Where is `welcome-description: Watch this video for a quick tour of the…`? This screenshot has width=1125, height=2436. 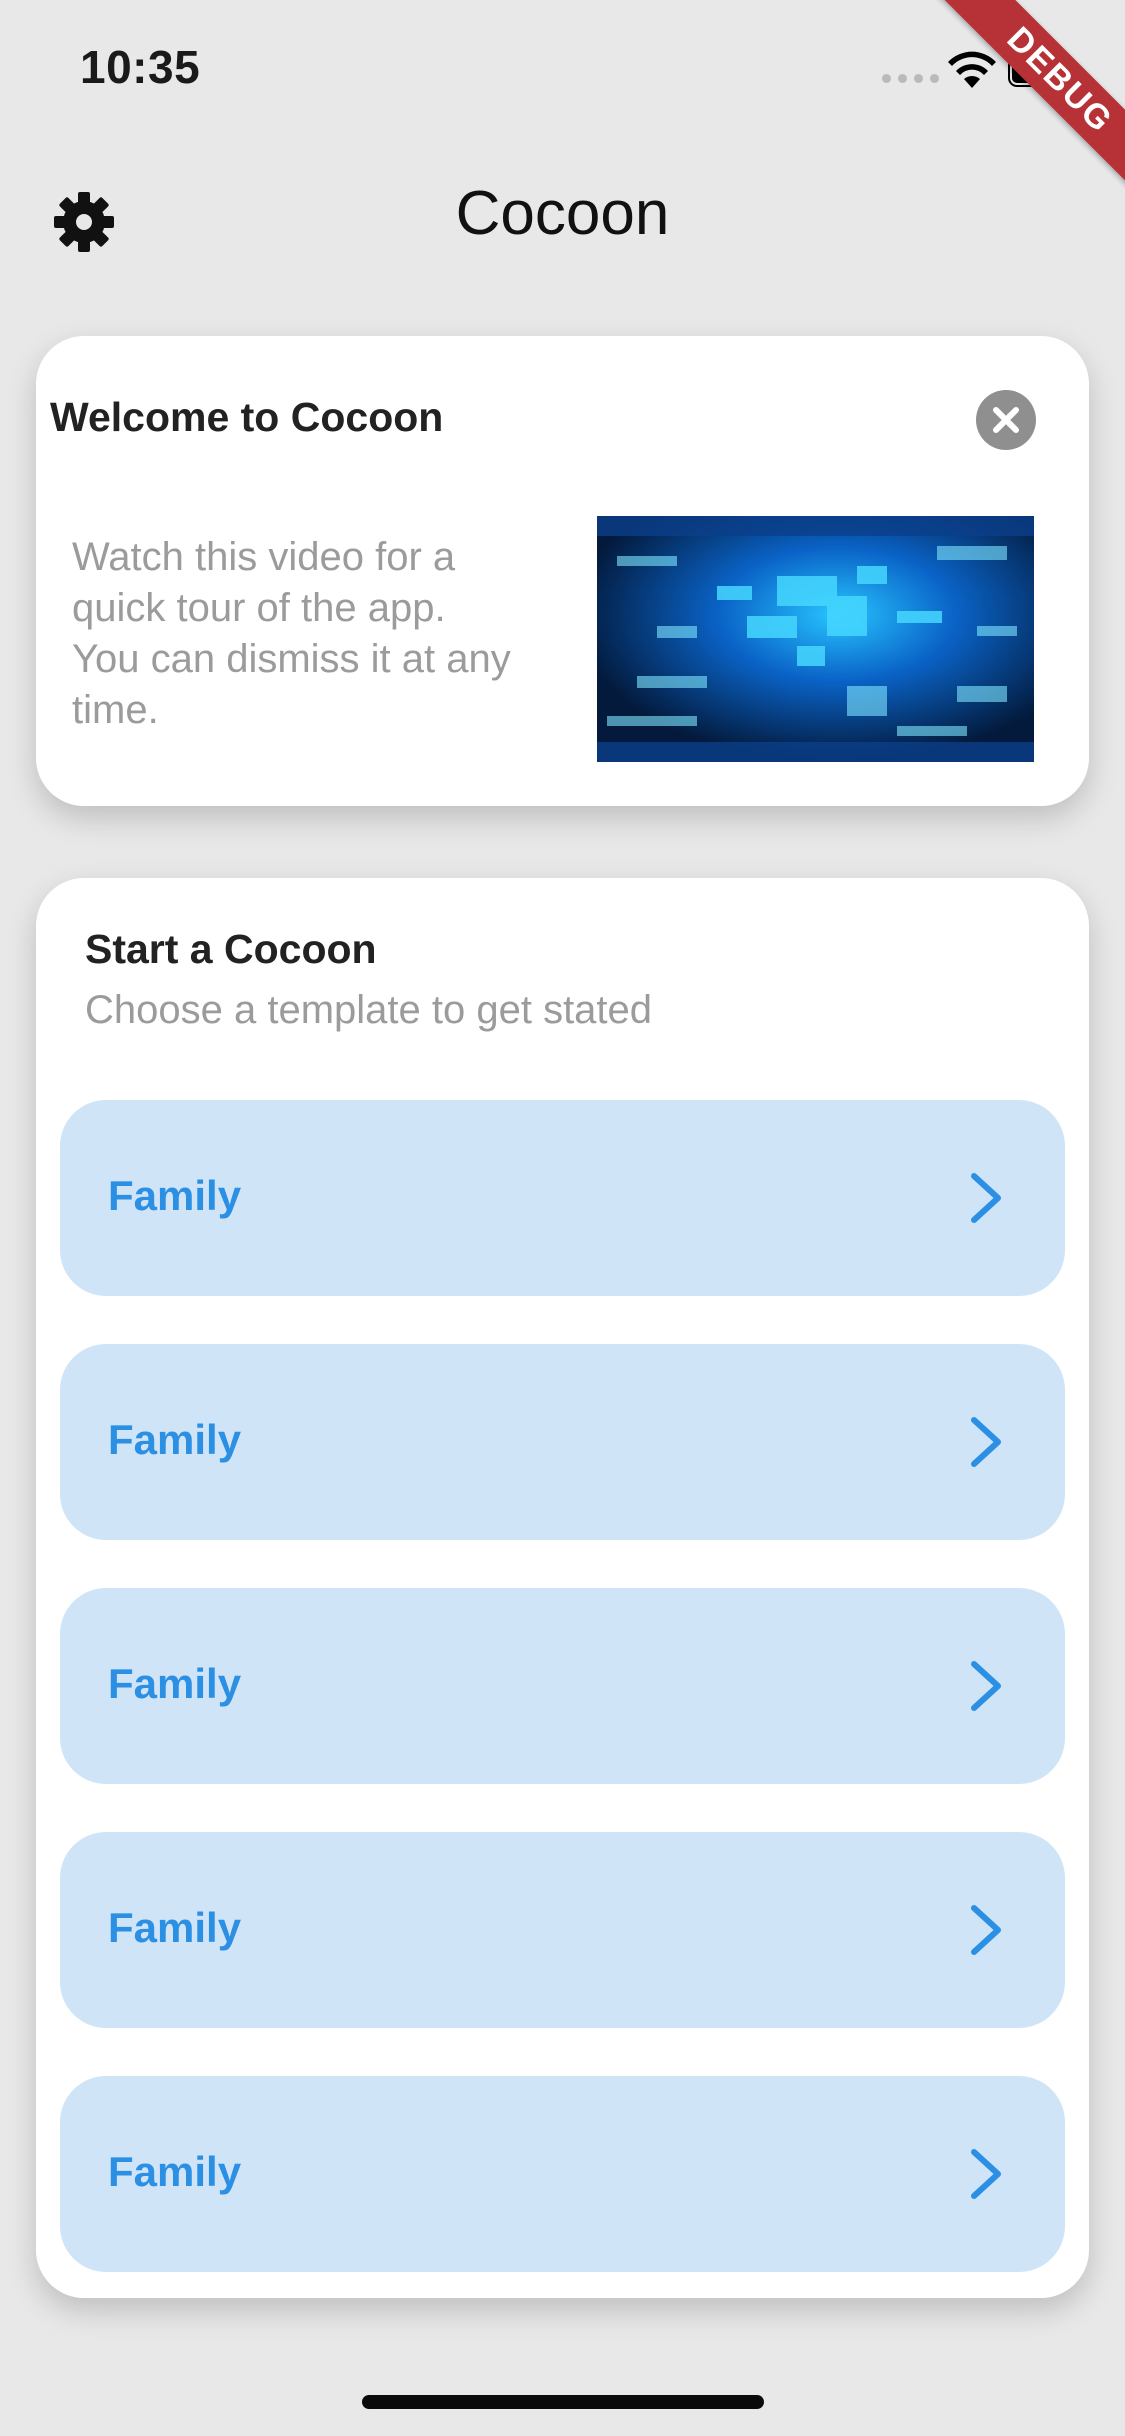
welcome-description: Watch this video for a quick tour of the… is located at coordinates (291, 633).